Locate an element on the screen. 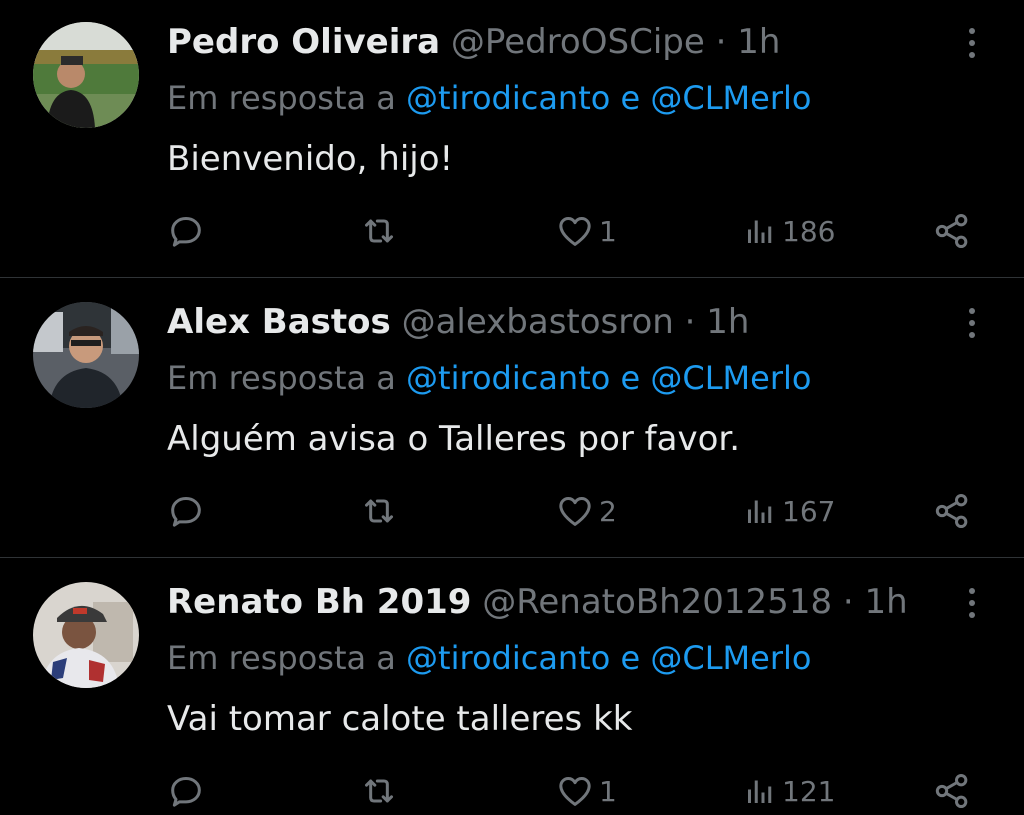 The image size is (1024, 815). like-count: 2 is located at coordinates (608, 511).